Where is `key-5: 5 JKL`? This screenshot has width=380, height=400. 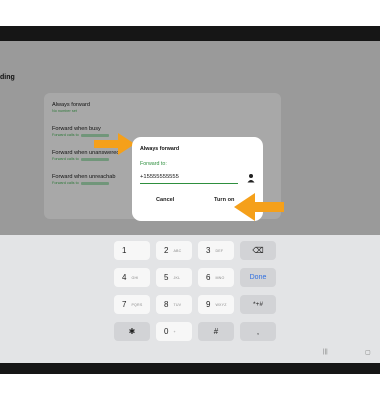 key-5: 5 JKL is located at coordinates (174, 277).